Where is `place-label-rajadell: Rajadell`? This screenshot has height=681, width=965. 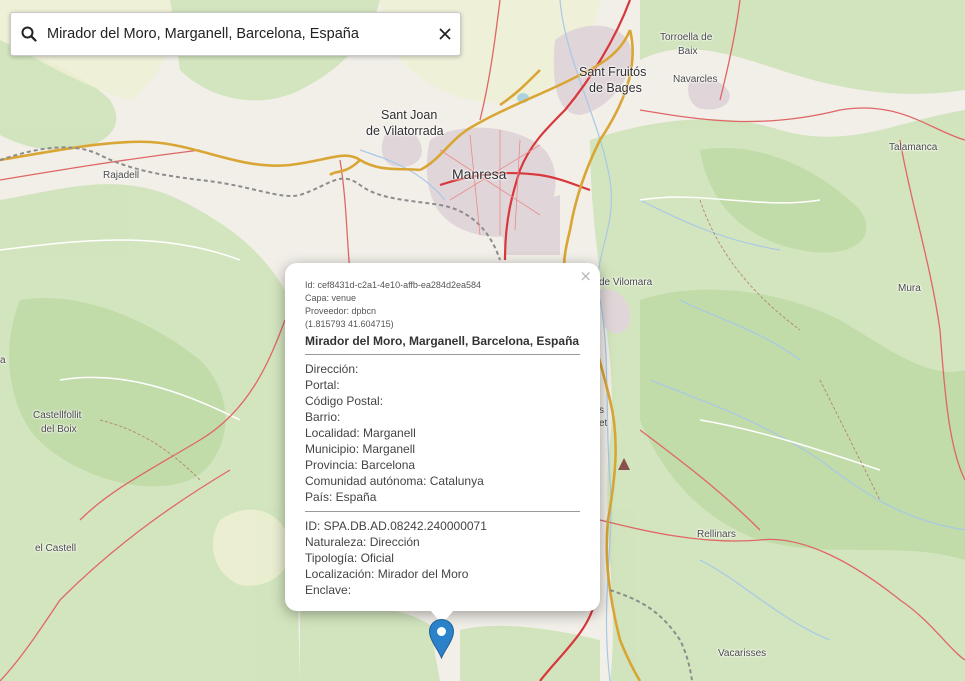 place-label-rajadell: Rajadell is located at coordinates (121, 175).